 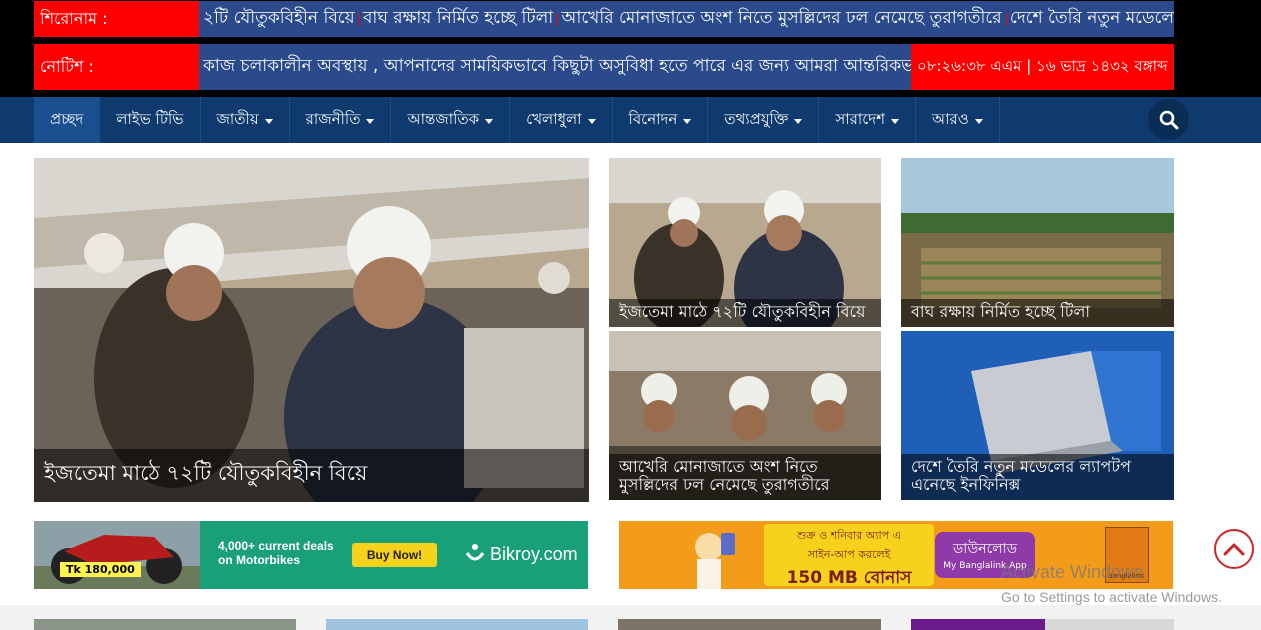 I want to click on nav-item-tech: তথ্যপ্রযুক্তি, so click(x=764, y=120).